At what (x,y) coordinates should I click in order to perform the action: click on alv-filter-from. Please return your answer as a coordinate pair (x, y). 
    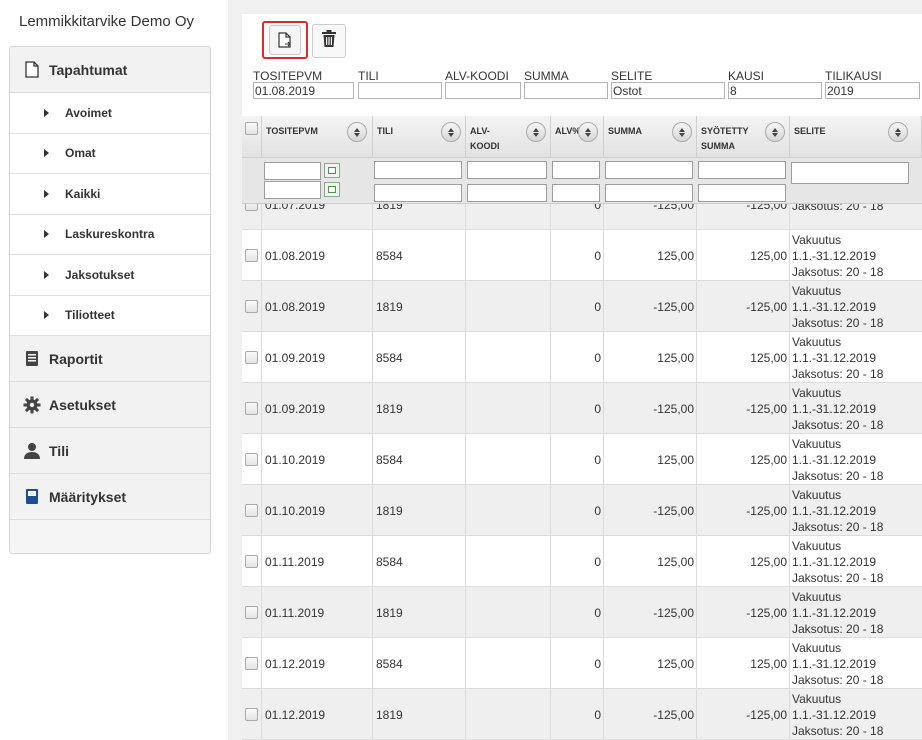
    Looking at the image, I should click on (576, 170).